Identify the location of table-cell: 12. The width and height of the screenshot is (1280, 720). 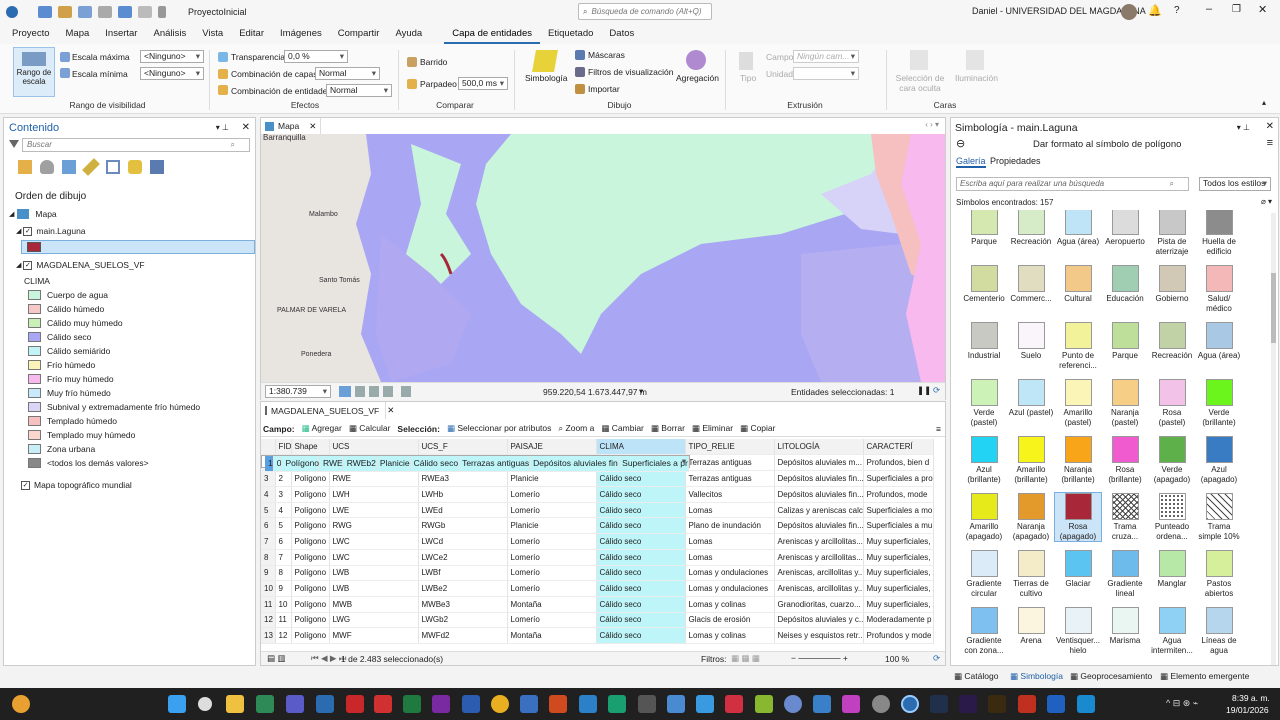
(283, 635).